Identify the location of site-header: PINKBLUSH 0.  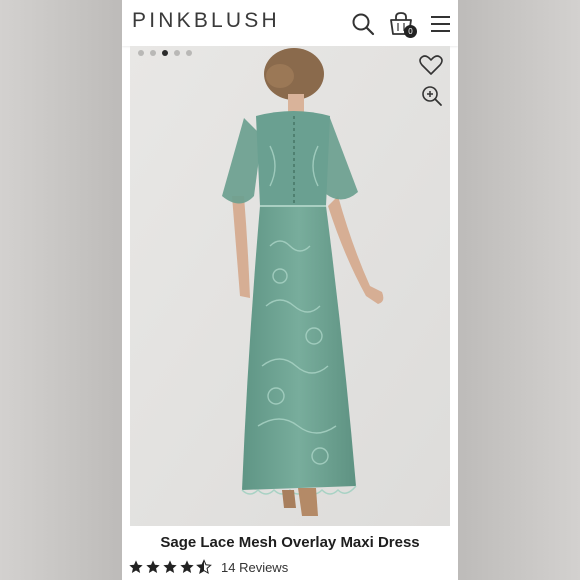
(290, 23).